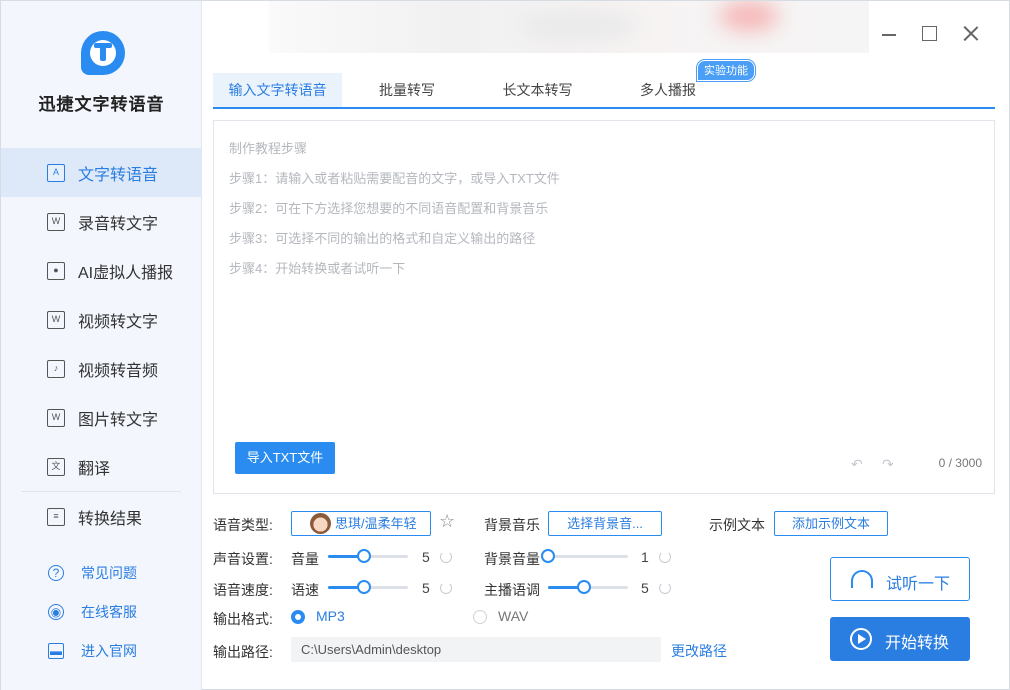 Image resolution: width=1010 pixels, height=690 pixels. Describe the element at coordinates (737, 525) in the screenshot. I see `sample-text-label: 示例文本` at that location.